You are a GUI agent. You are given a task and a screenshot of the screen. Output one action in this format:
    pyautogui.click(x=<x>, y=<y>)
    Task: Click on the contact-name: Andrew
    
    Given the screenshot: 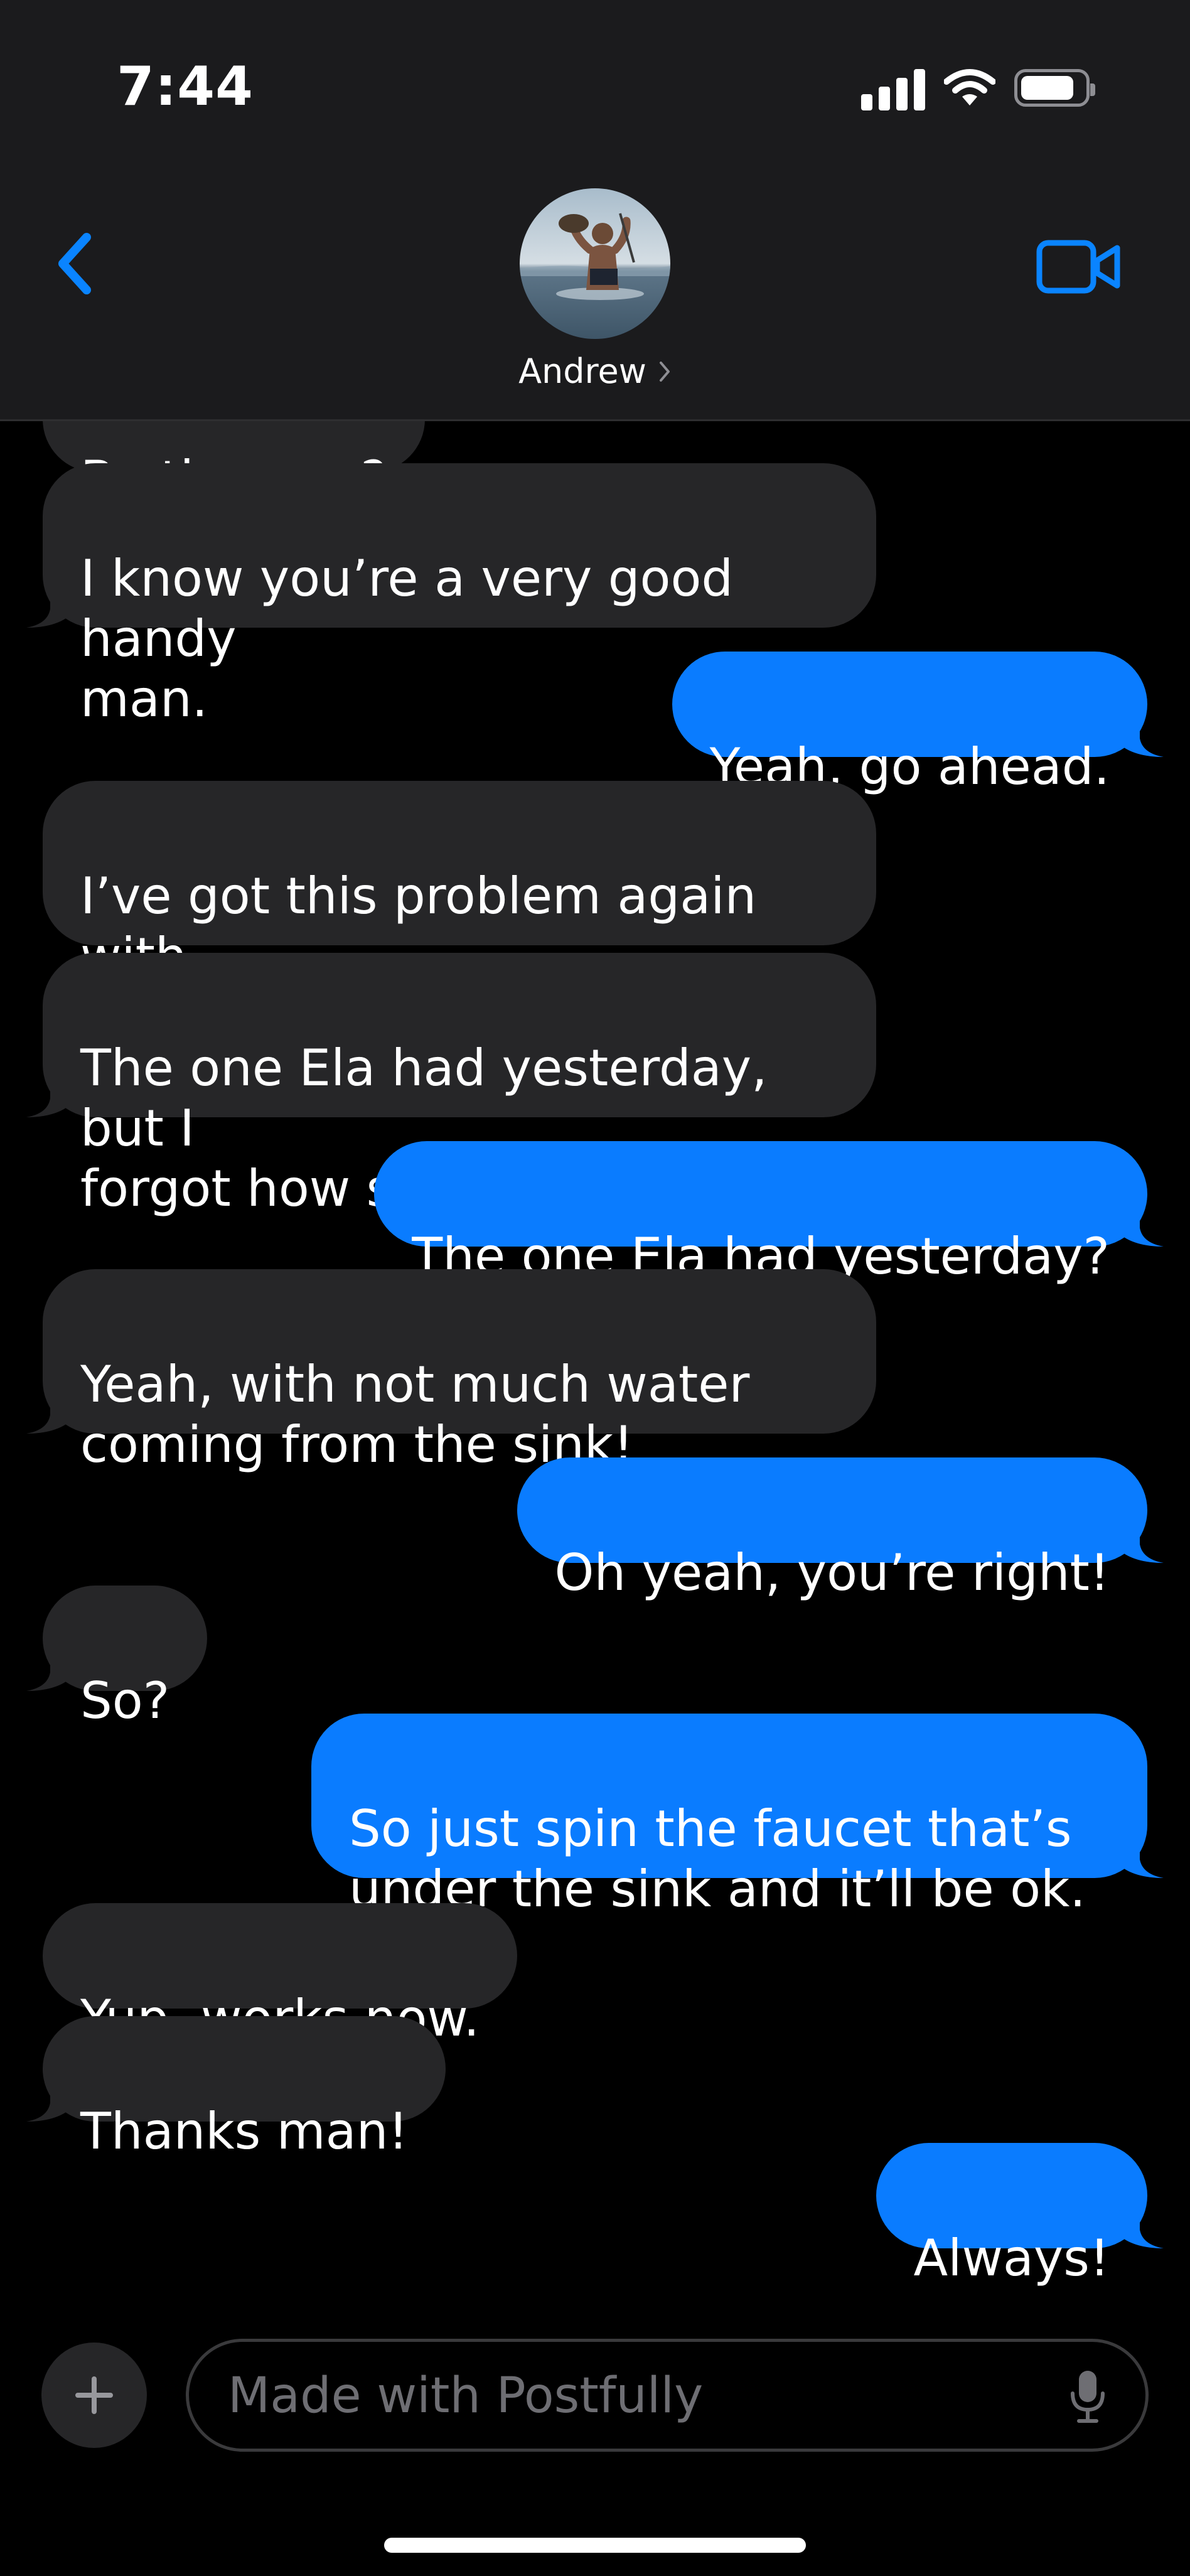 What is the action you would take?
    pyautogui.click(x=582, y=371)
    